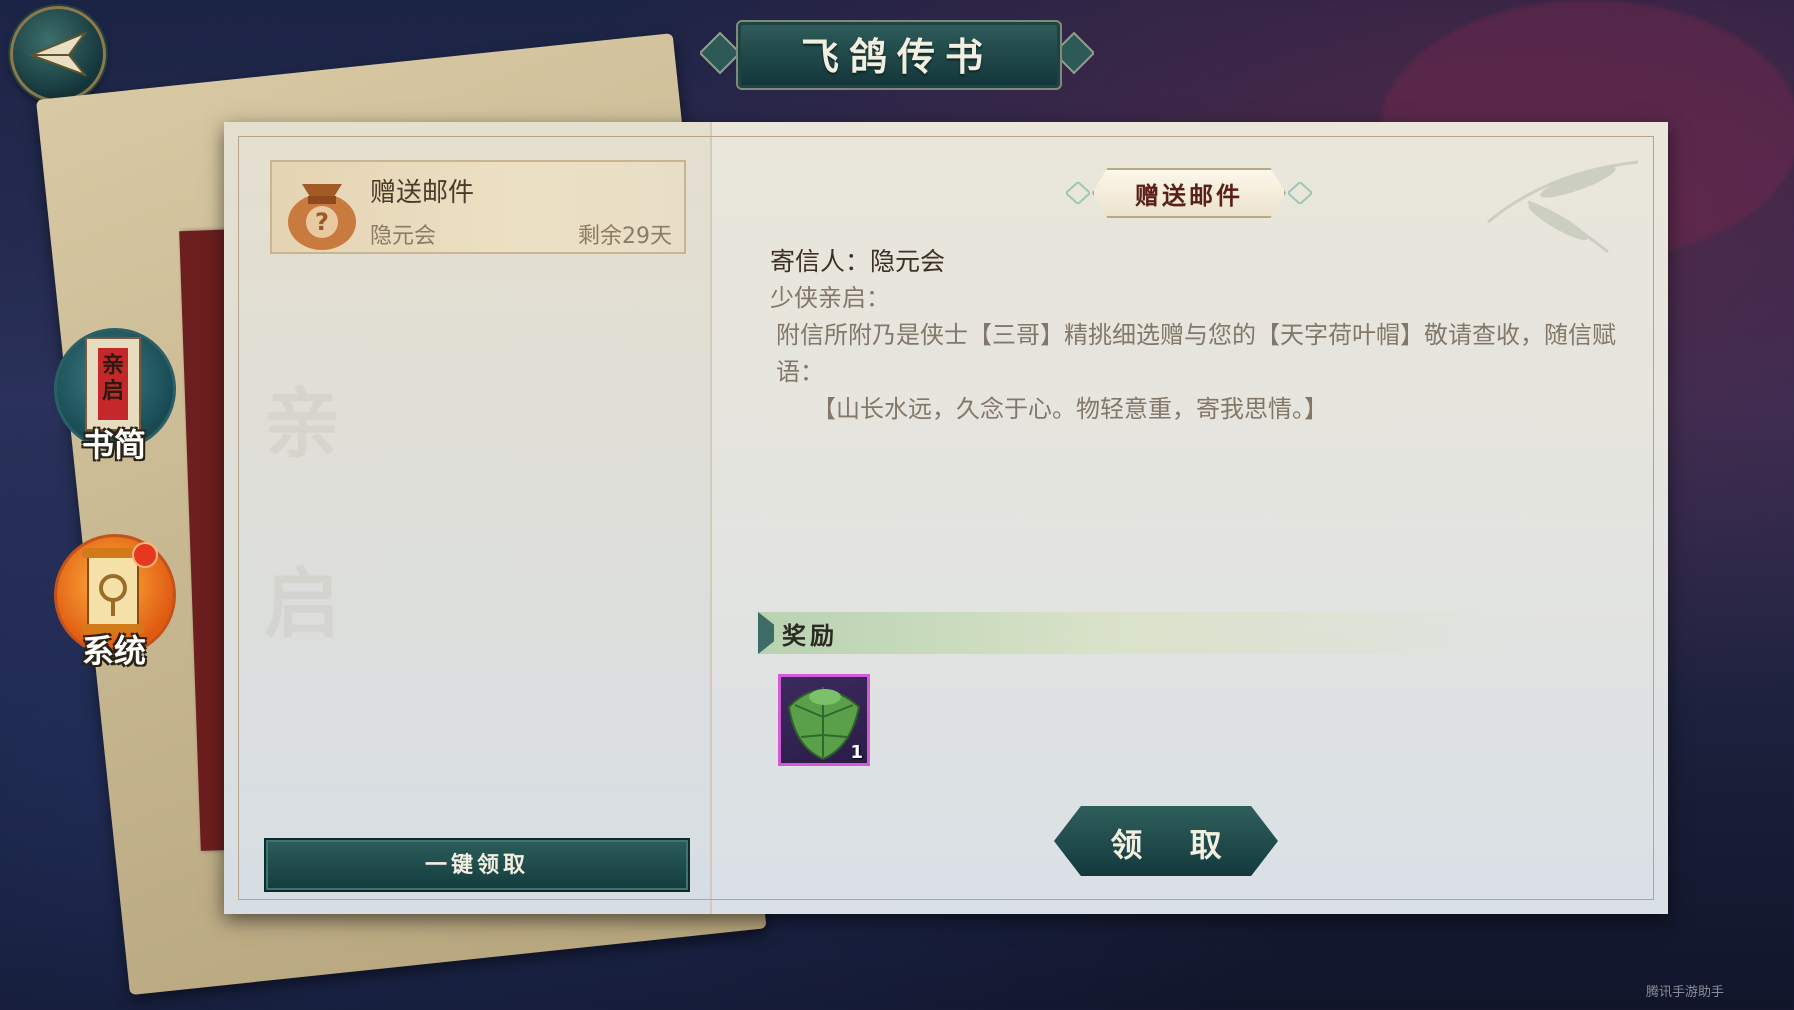 The width and height of the screenshot is (1794, 1010). What do you see at coordinates (422, 193) in the screenshot?
I see `mail-item-title: 赠送邮件` at bounding box center [422, 193].